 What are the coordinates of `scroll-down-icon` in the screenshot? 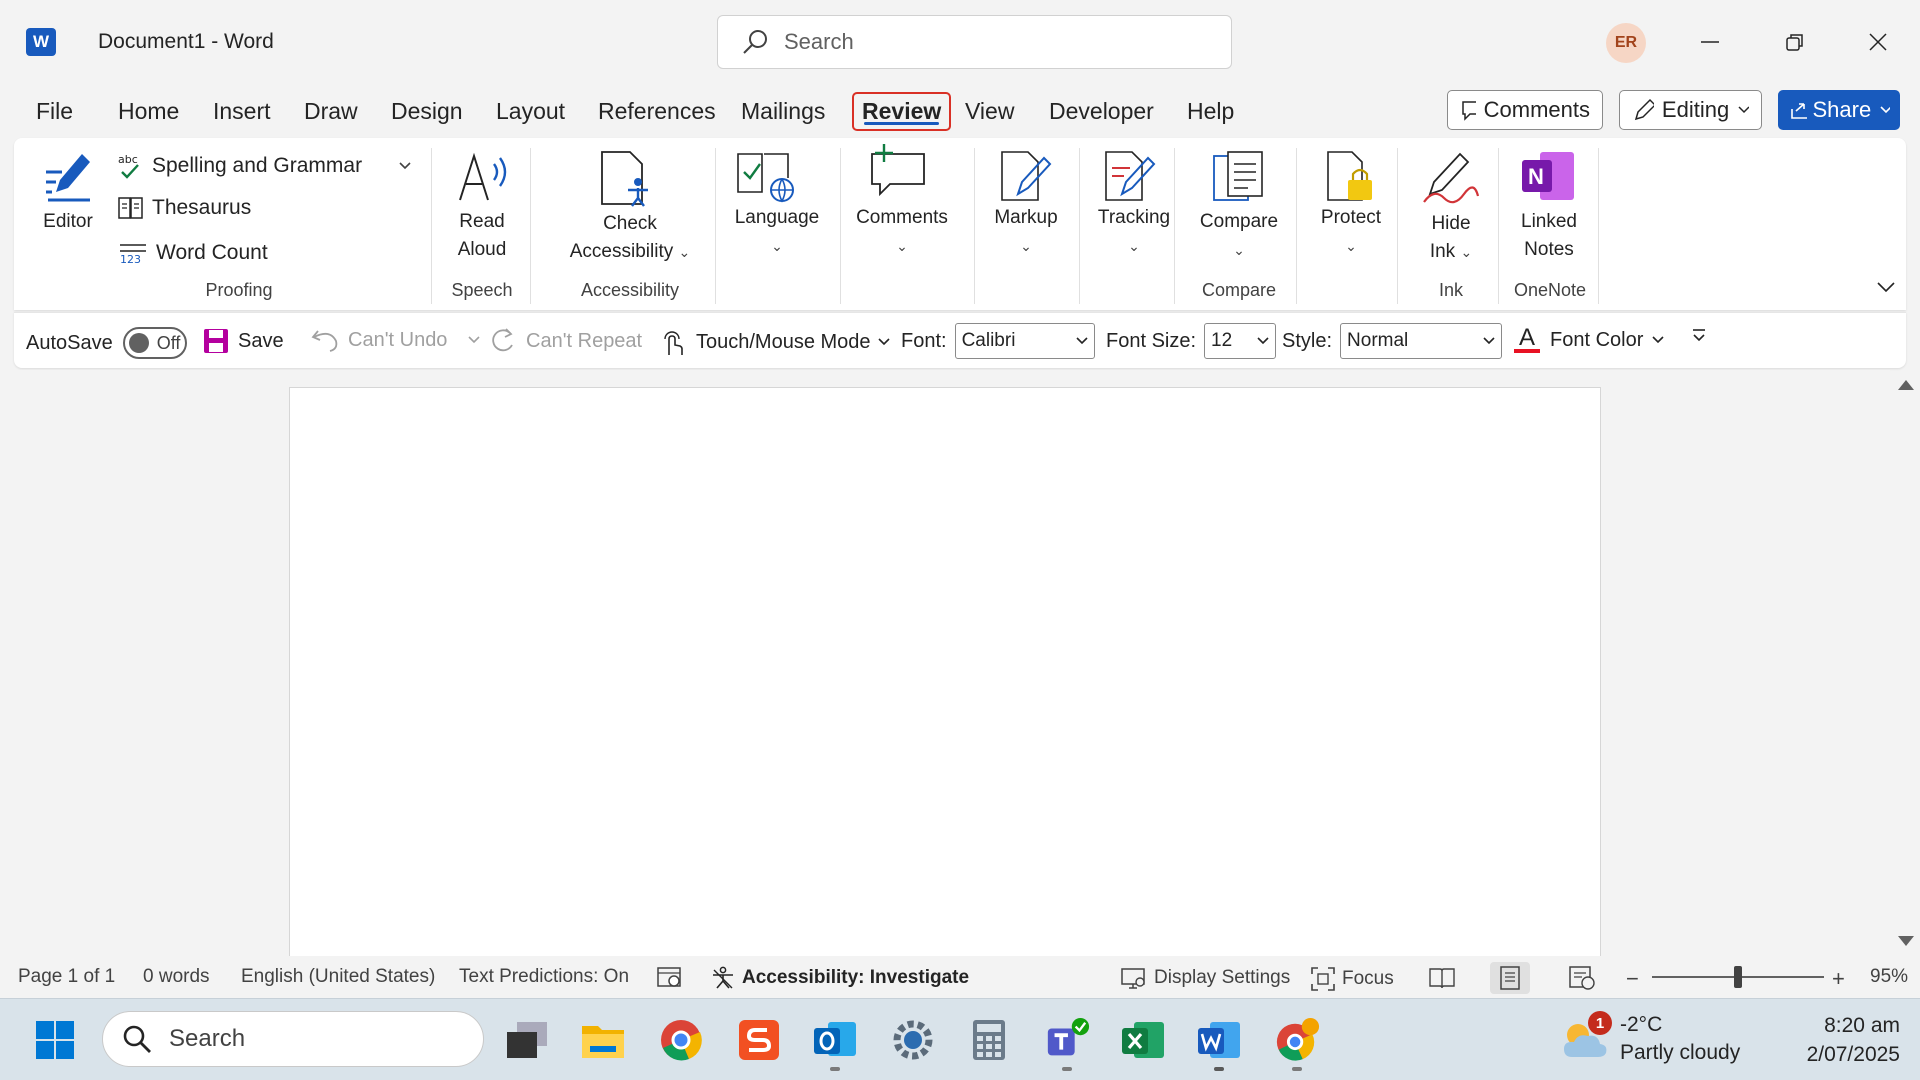 It's located at (1906, 941).